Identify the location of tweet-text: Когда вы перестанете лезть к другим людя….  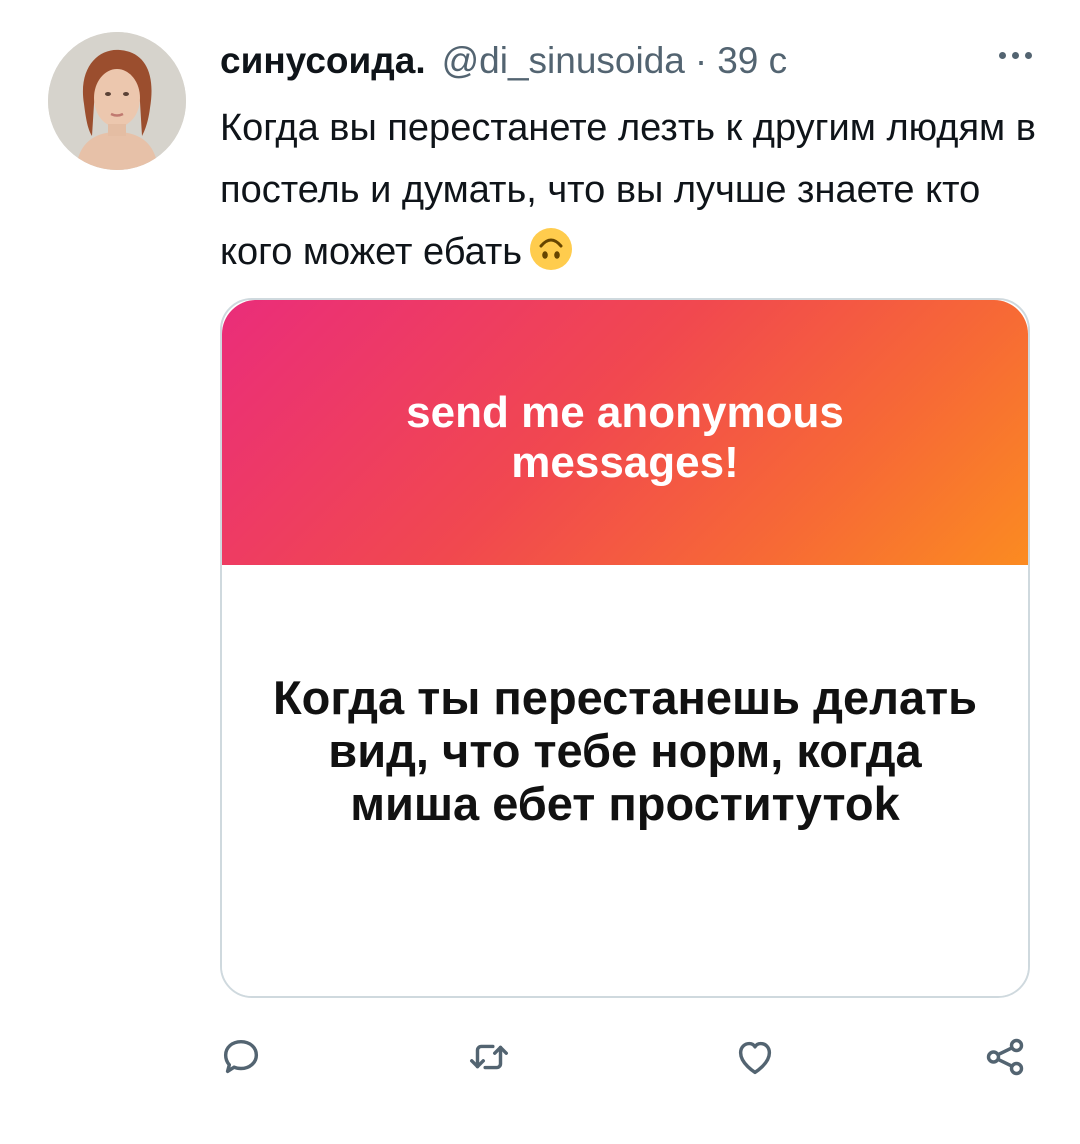
(630, 190).